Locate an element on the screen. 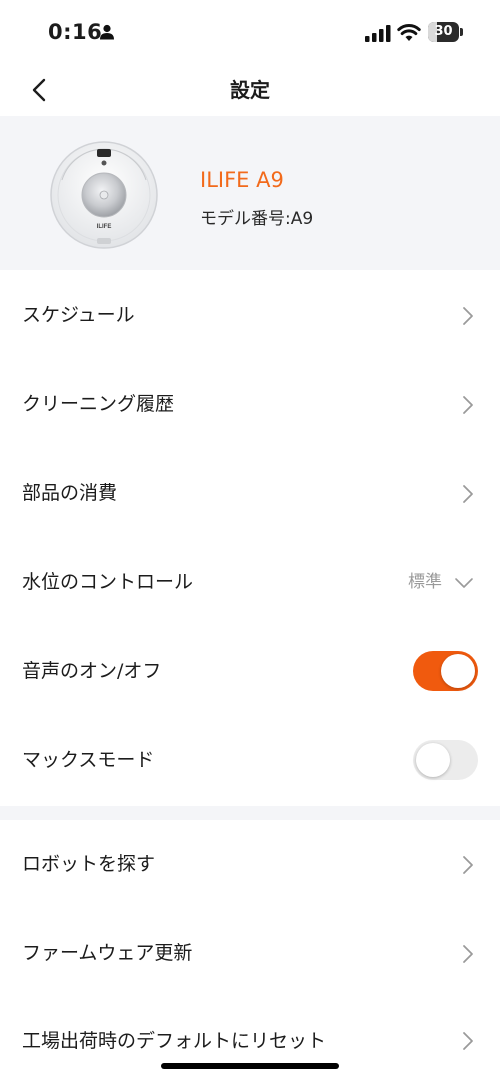 Image resolution: width=500 pixels, height=1080 pixels. water-level-row: 水位のコントロール 標準 is located at coordinates (250, 582).